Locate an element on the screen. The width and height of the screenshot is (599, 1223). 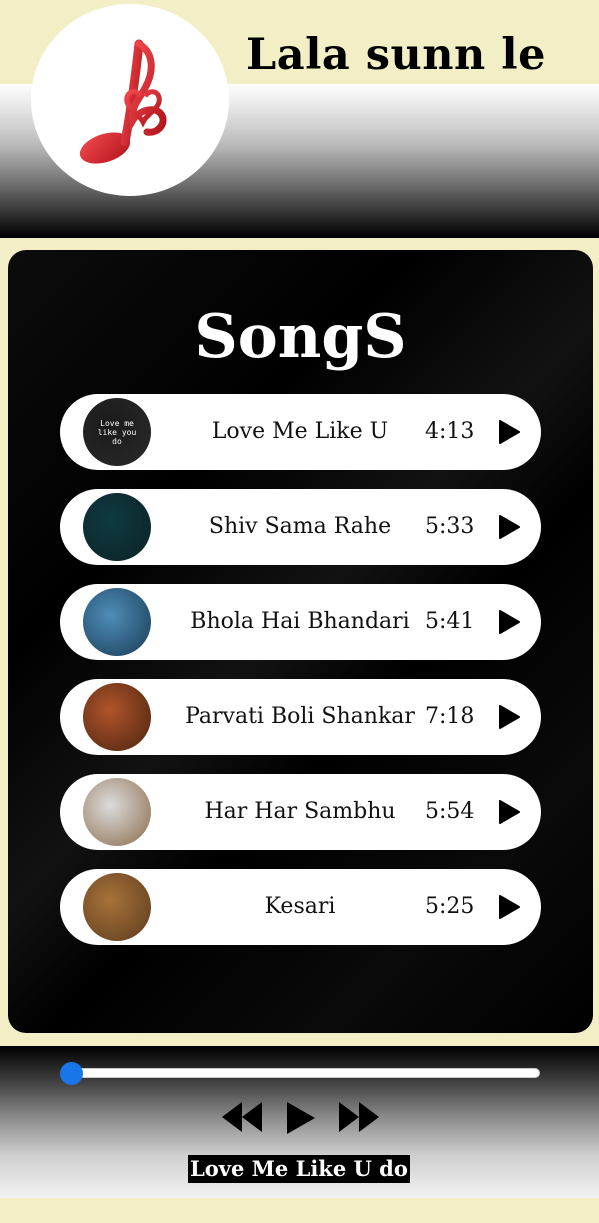
app-title: Lala sunn le is located at coordinates (396, 55).